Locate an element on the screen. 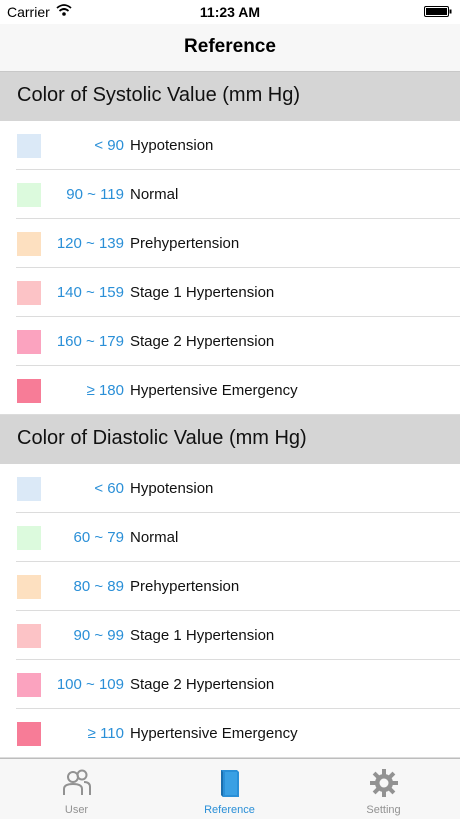 This screenshot has height=819, width=460. tab-label: User is located at coordinates (76, 810).